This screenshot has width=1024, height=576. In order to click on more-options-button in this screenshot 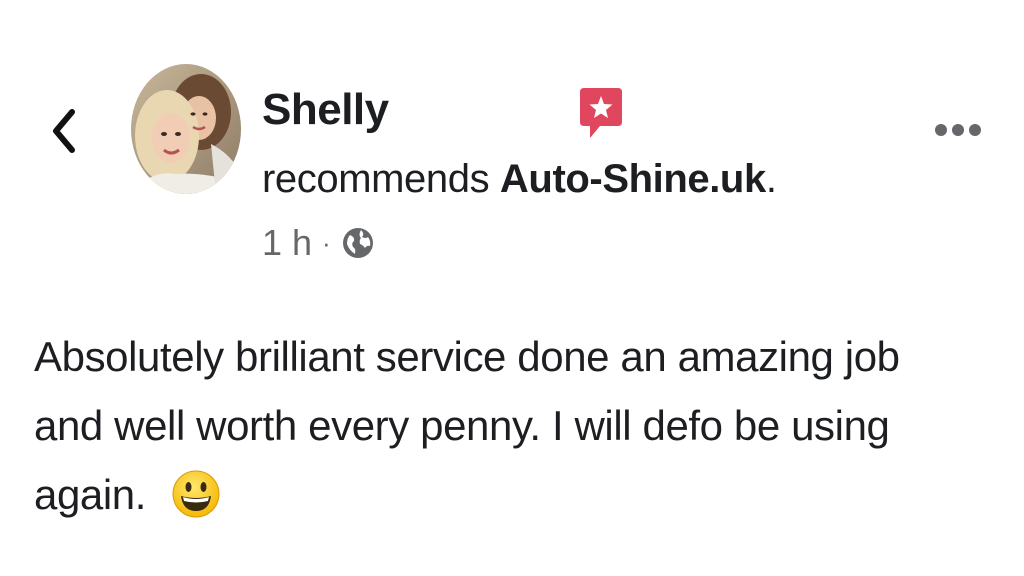, I will do `click(958, 130)`.